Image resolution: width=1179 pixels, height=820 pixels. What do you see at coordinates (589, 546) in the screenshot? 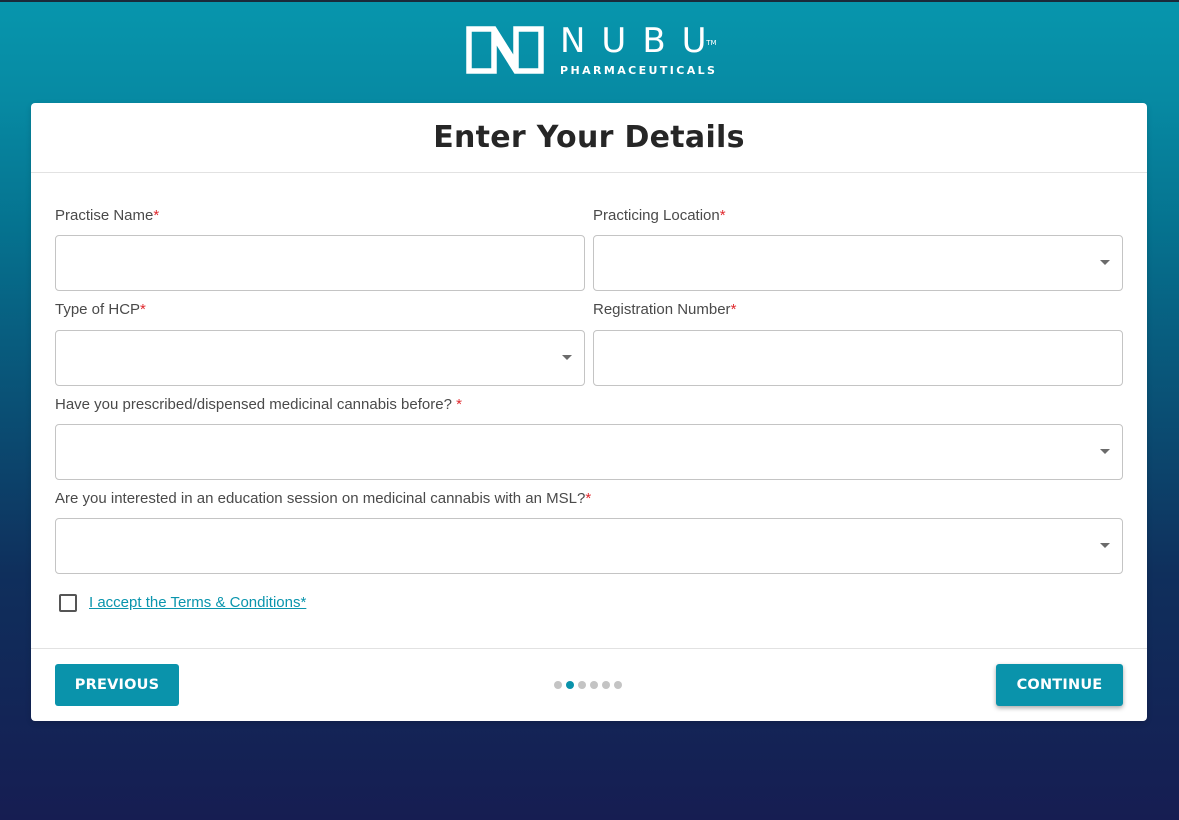
I see `education-session-select` at bounding box center [589, 546].